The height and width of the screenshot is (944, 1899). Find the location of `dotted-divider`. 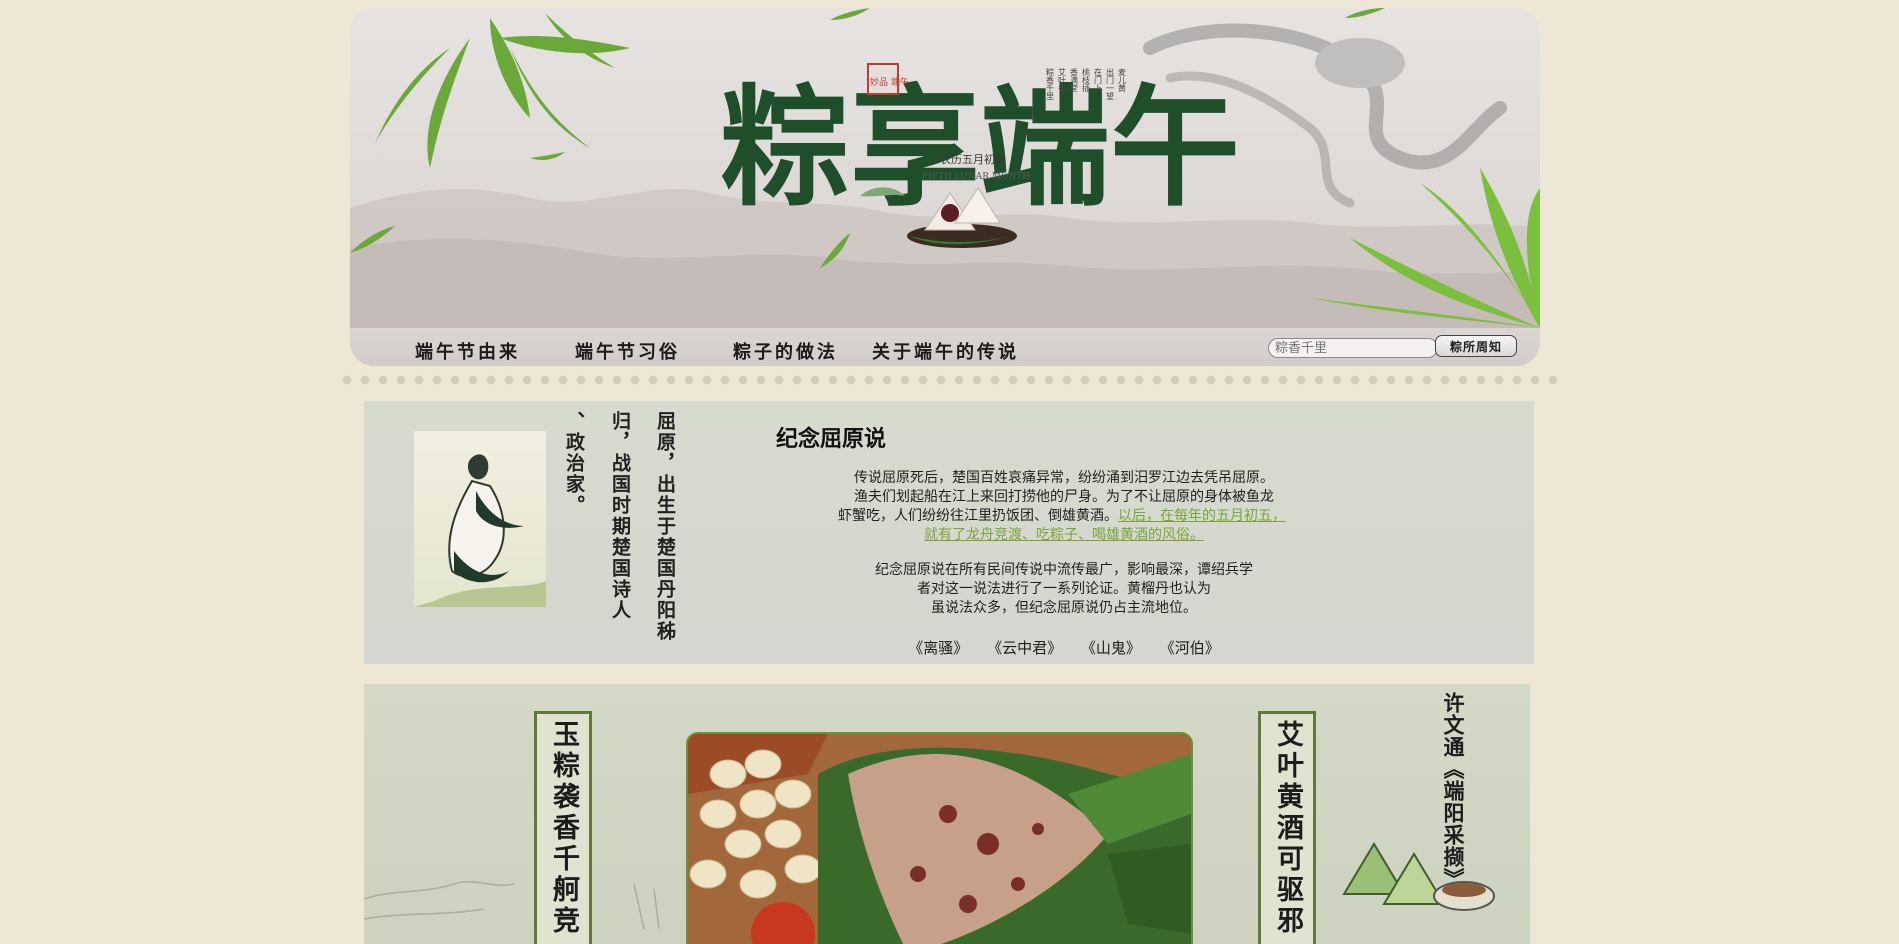

dotted-divider is located at coordinates (949, 380).